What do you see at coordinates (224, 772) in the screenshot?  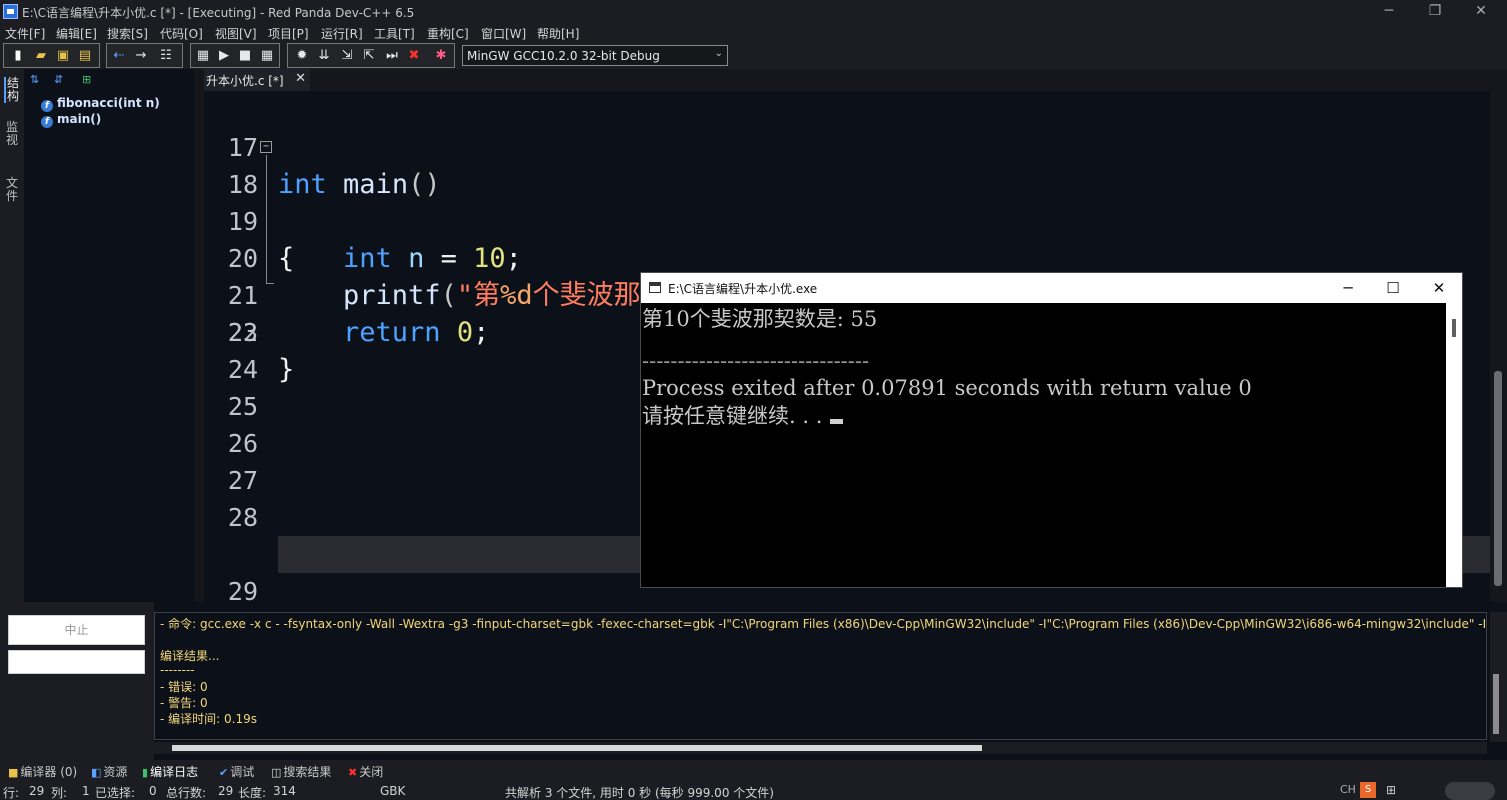 I see `debug-check-icon: ✔` at bounding box center [224, 772].